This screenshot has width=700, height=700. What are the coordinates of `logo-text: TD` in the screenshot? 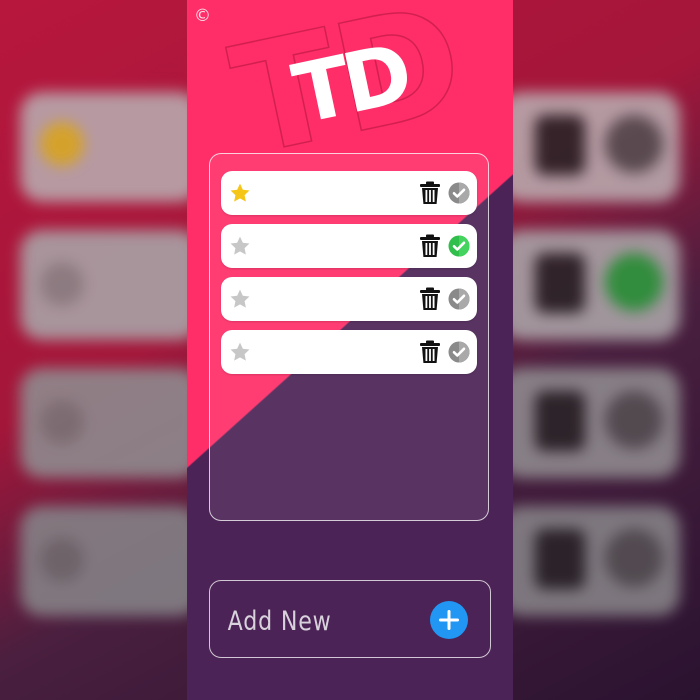 It's located at (352, 80).